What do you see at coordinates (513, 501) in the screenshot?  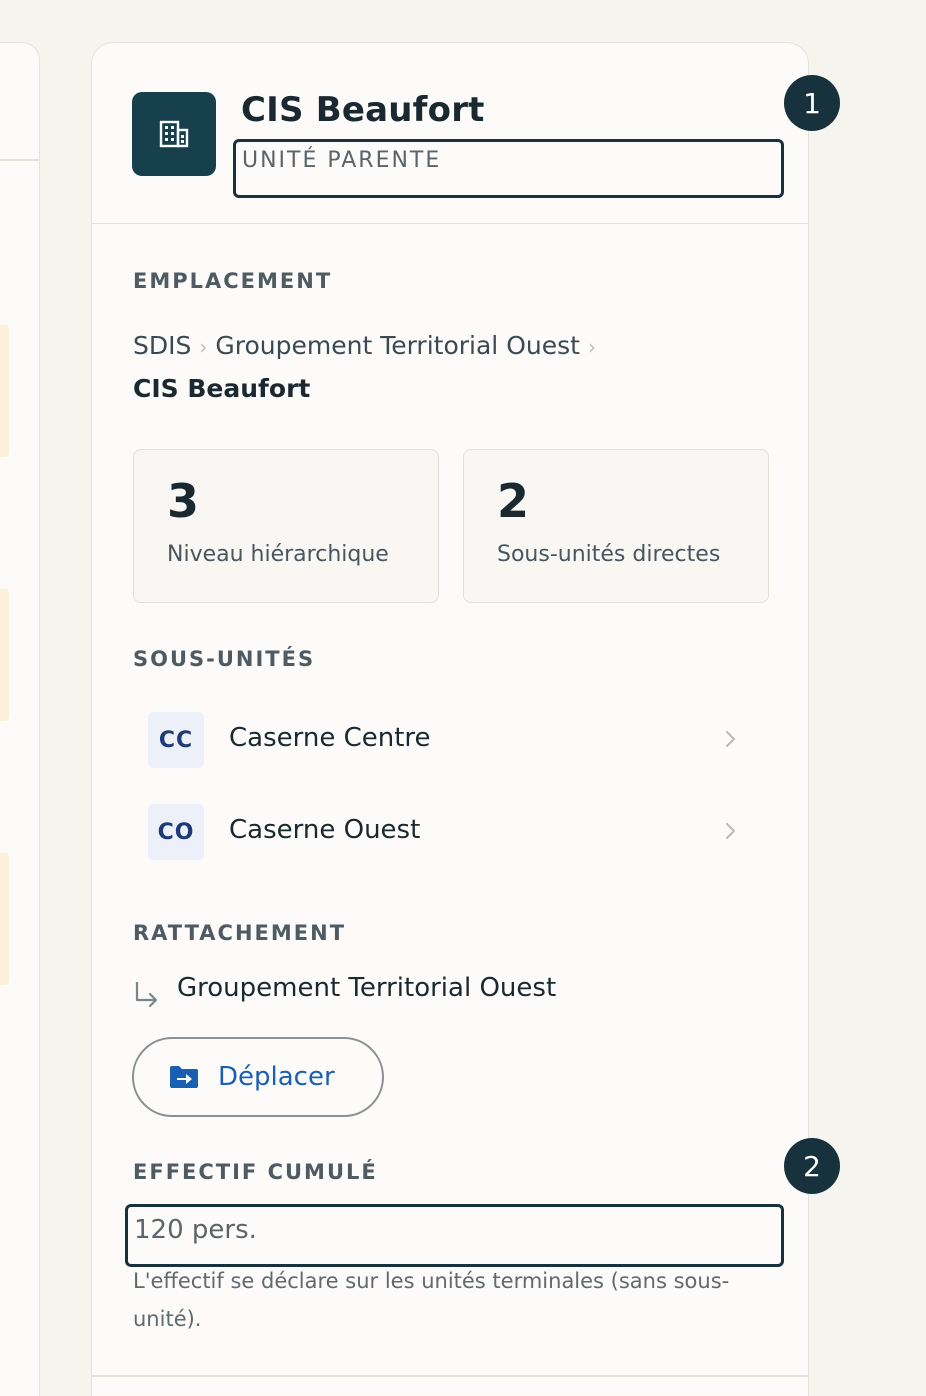 I see `stat-value: 2` at bounding box center [513, 501].